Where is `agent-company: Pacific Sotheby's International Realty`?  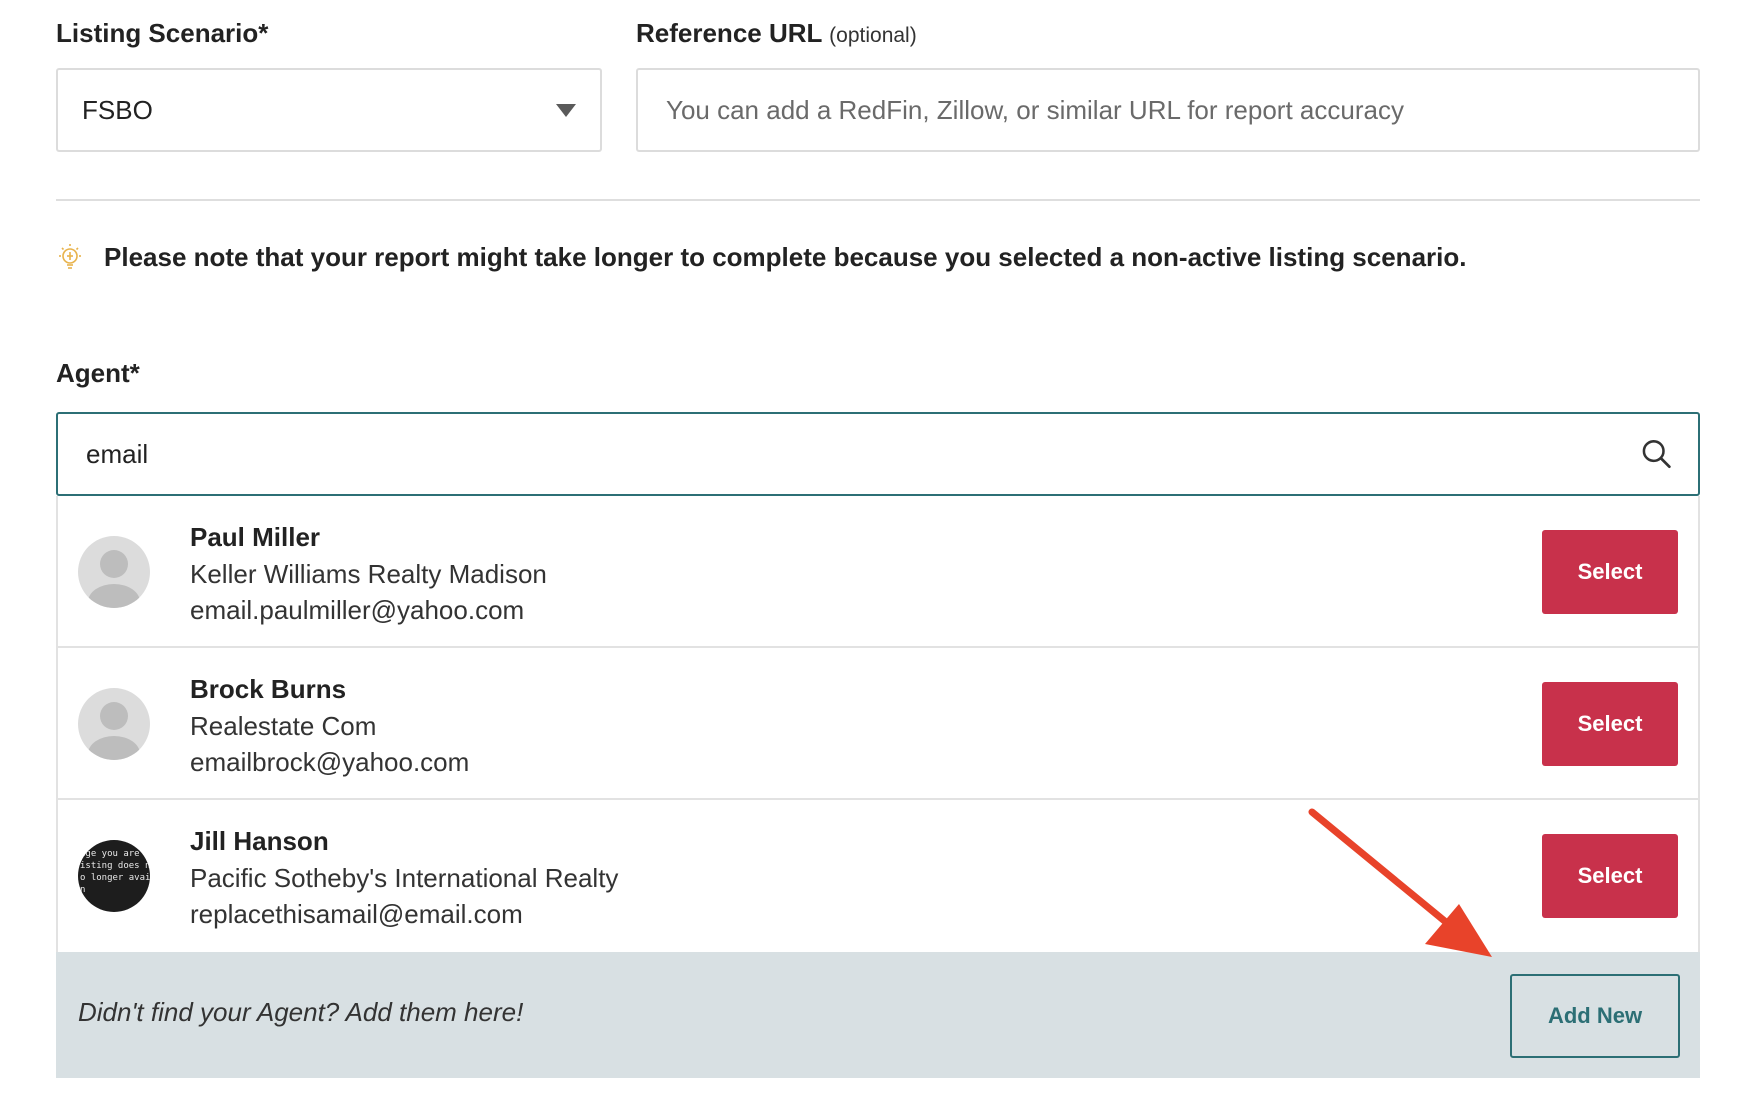
agent-company: Pacific Sotheby's International Realty is located at coordinates (404, 878).